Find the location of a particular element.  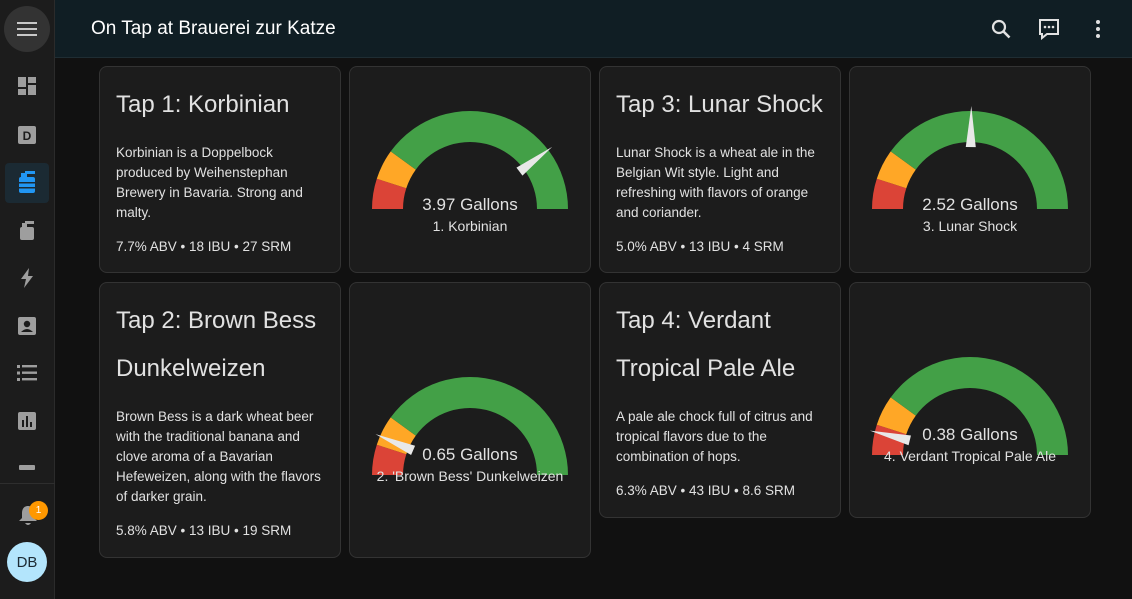

top-app-bar: On Tap at Brauerei zur Katze is located at coordinates (593, 29).